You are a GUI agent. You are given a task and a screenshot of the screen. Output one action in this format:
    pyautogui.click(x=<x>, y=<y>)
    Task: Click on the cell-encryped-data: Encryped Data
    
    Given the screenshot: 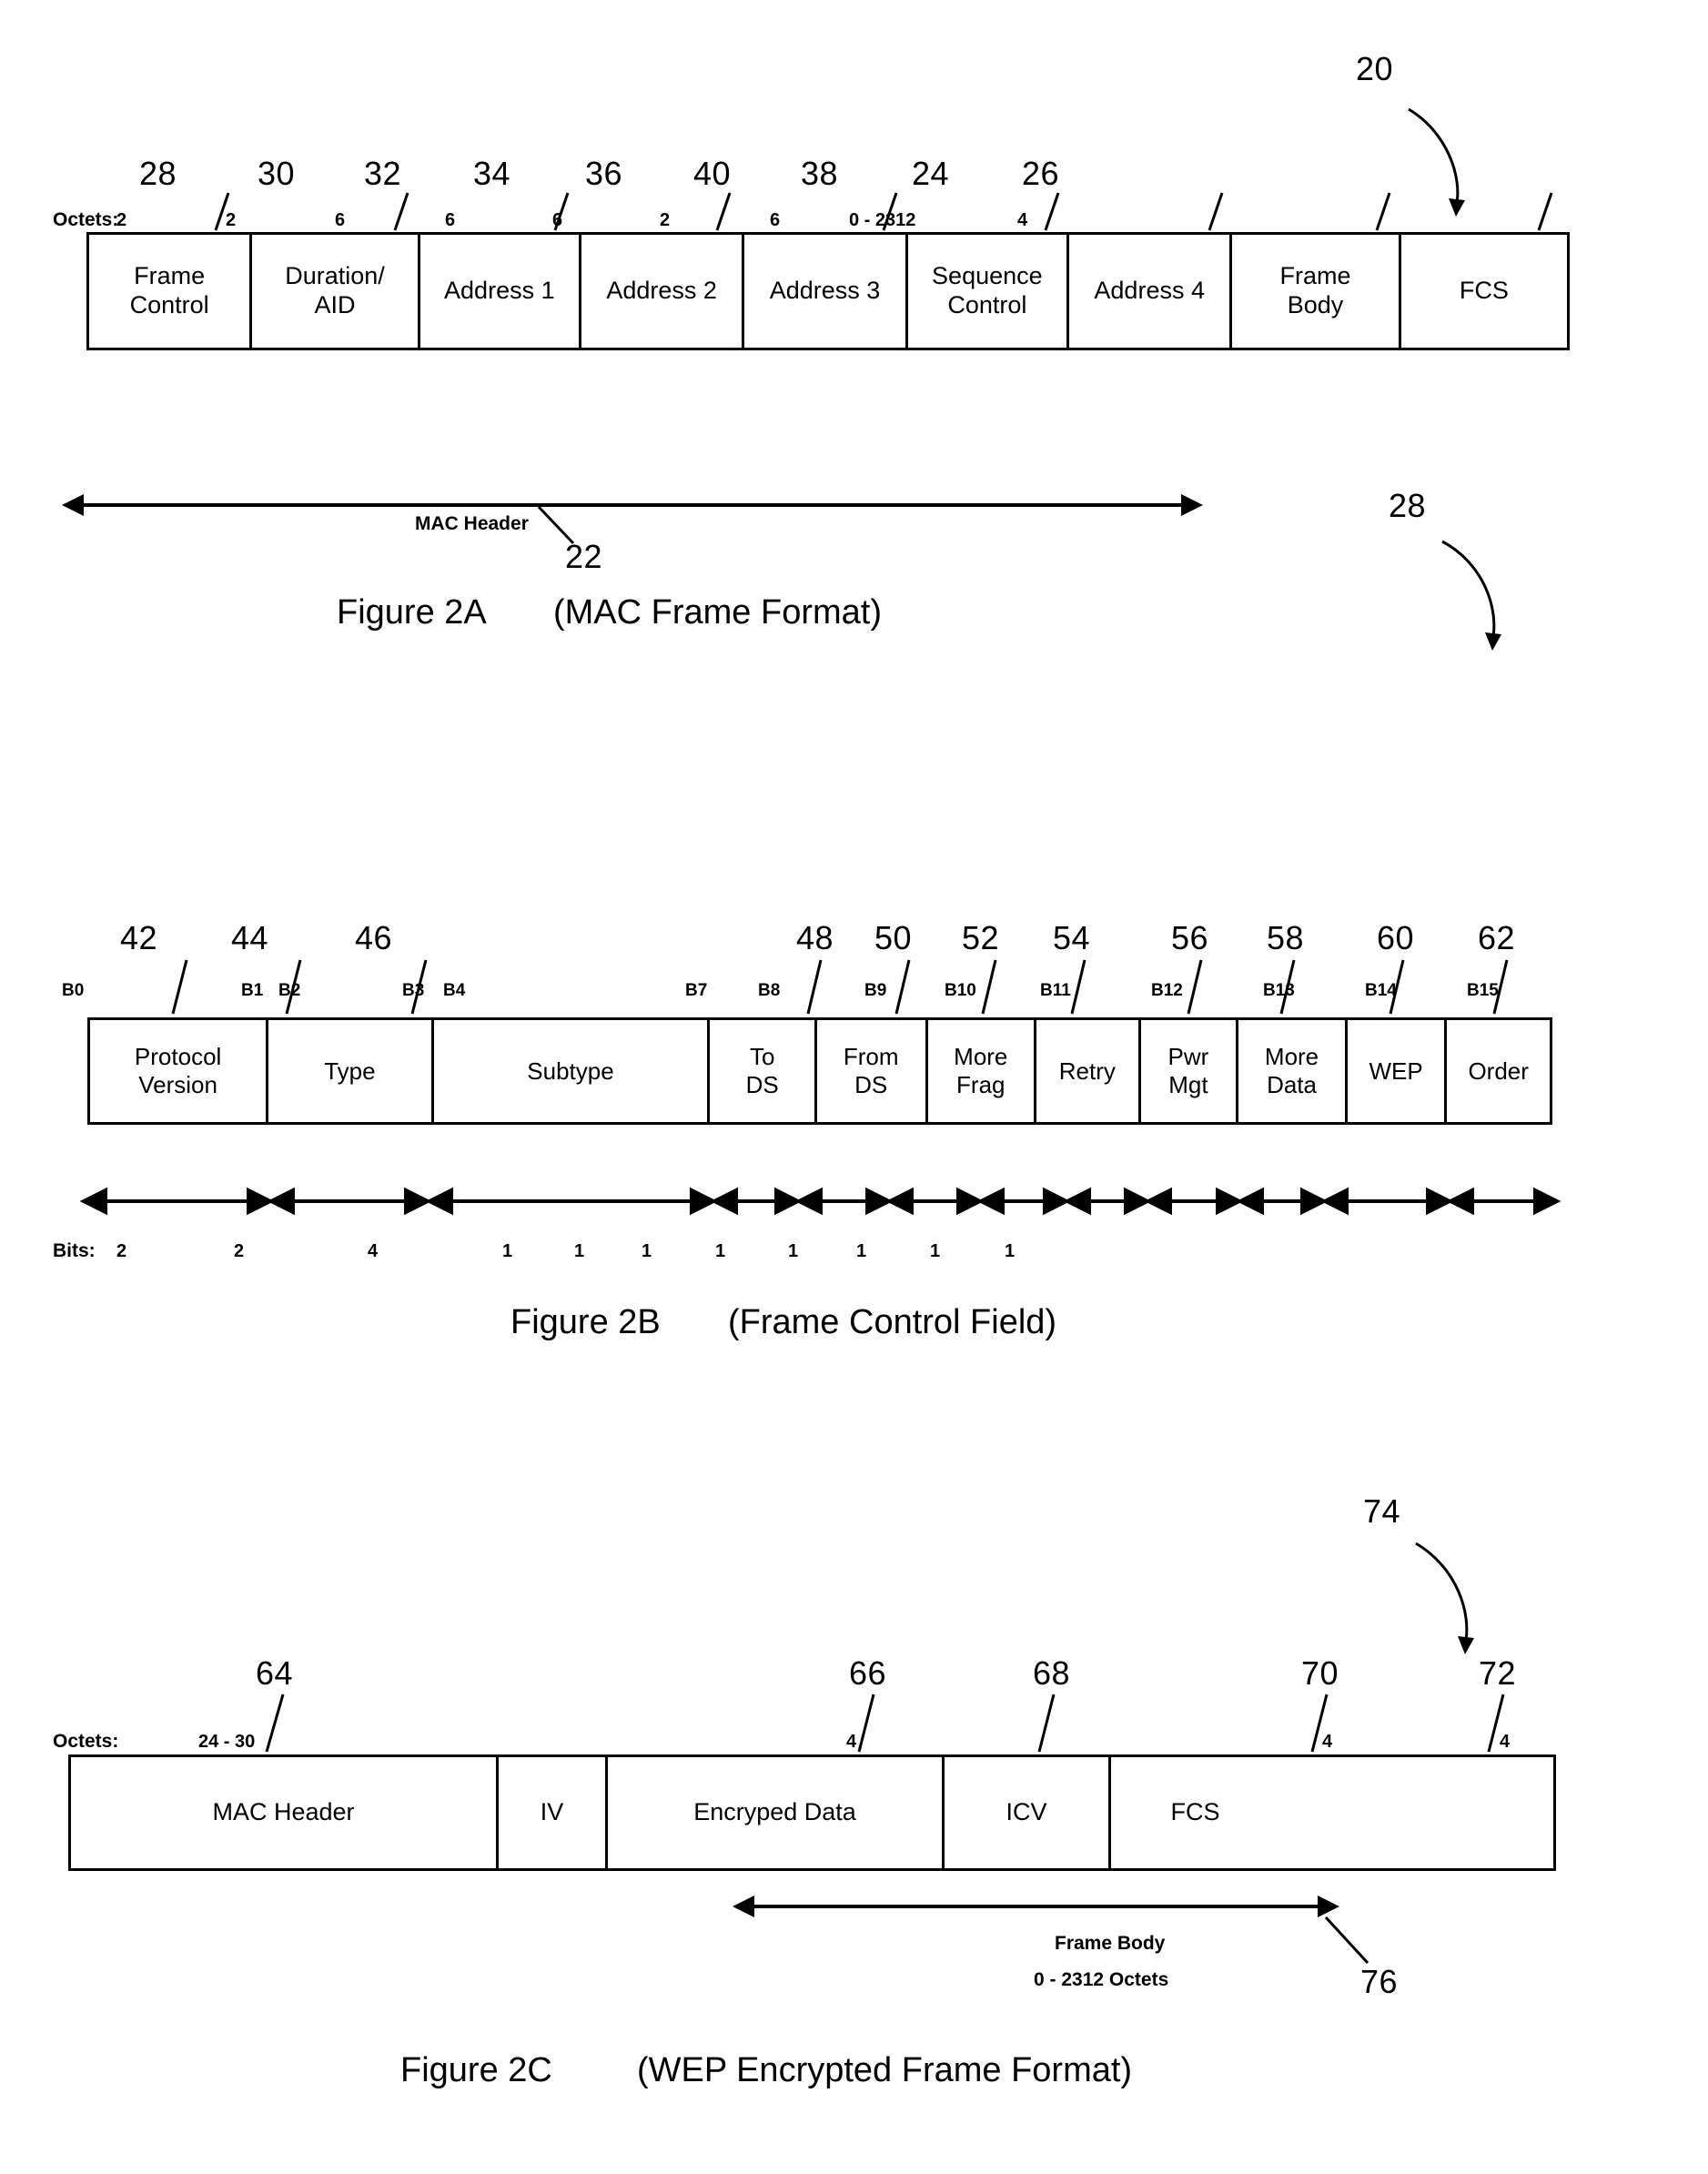 What is the action you would take?
    pyautogui.click(x=776, y=1812)
    